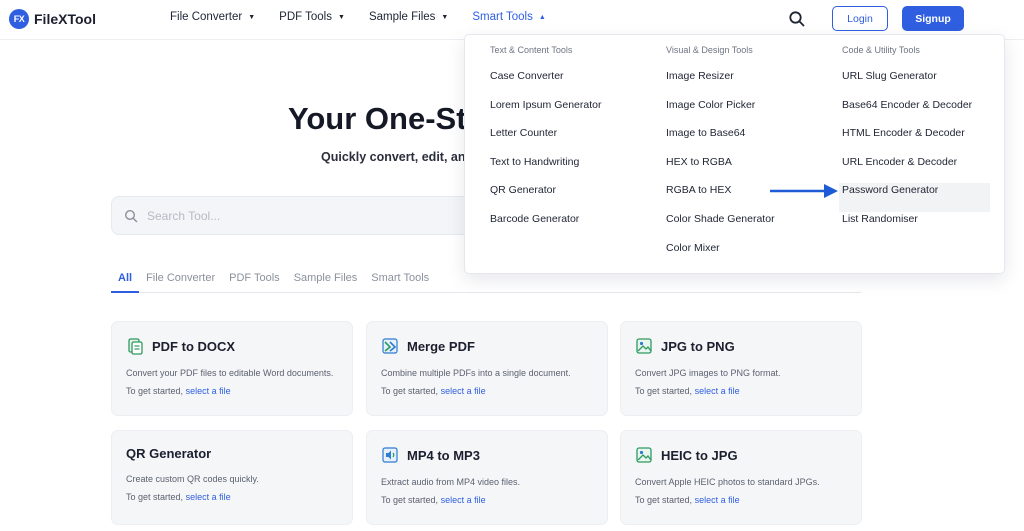  What do you see at coordinates (708, 373) in the screenshot?
I see `card-description: Convert JPG images to PNG format.` at bounding box center [708, 373].